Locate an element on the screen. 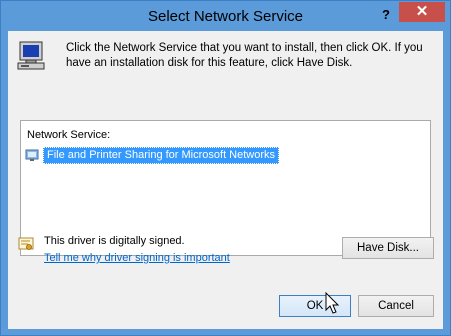  help-button: ? is located at coordinates (386, 15).